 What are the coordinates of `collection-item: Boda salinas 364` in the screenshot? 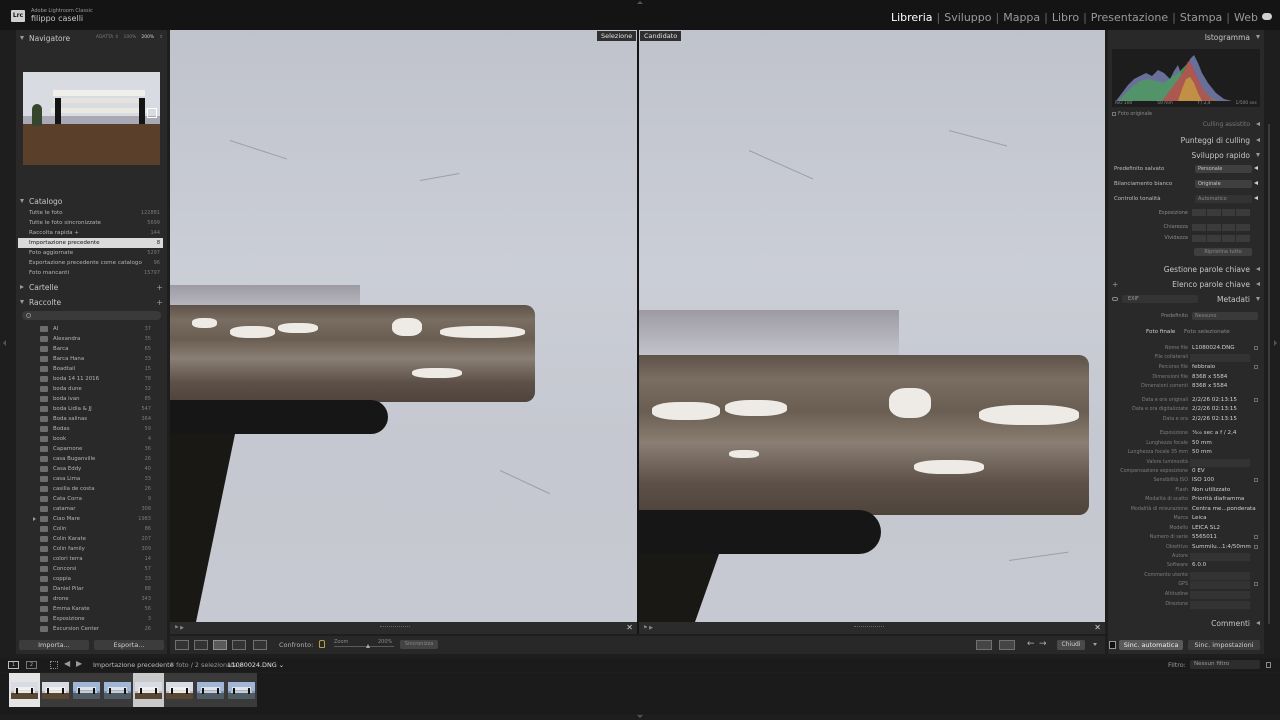 It's located at (90, 419).